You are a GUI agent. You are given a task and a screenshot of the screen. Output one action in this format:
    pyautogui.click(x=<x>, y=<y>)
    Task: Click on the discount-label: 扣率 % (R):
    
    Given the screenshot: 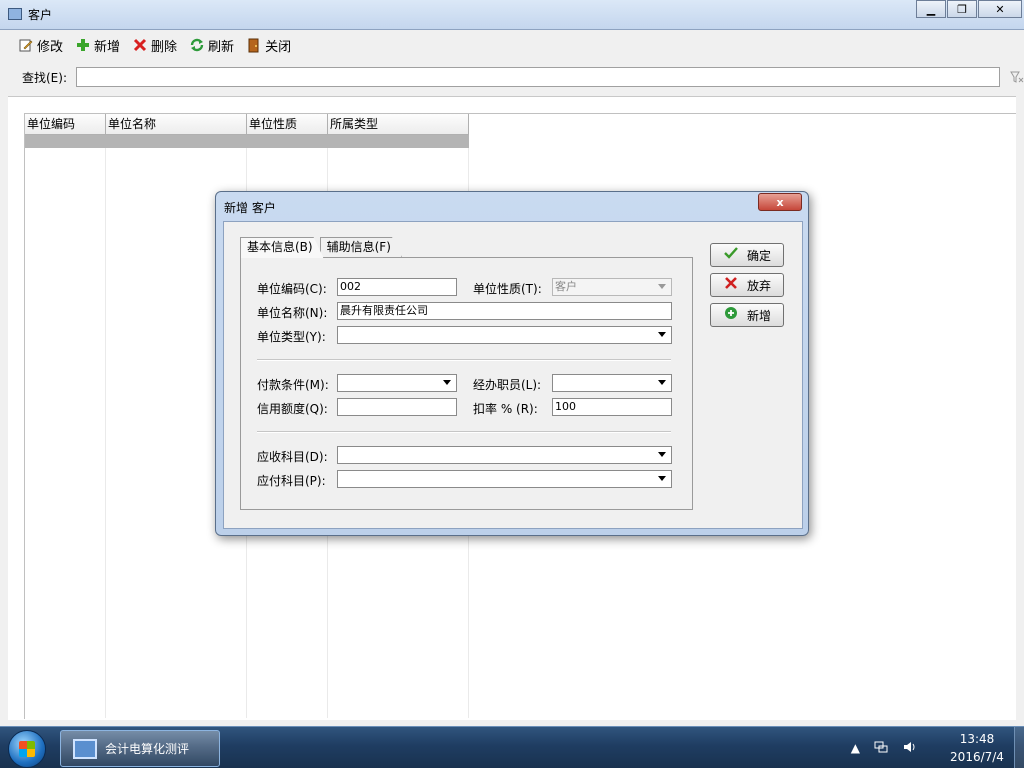 What is the action you would take?
    pyautogui.click(x=505, y=409)
    